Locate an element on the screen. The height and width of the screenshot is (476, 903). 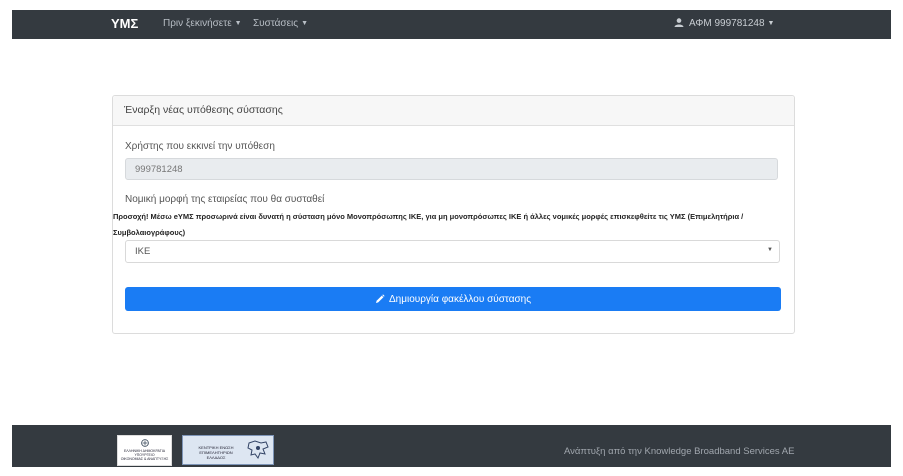
pencil-icon is located at coordinates (380, 298).